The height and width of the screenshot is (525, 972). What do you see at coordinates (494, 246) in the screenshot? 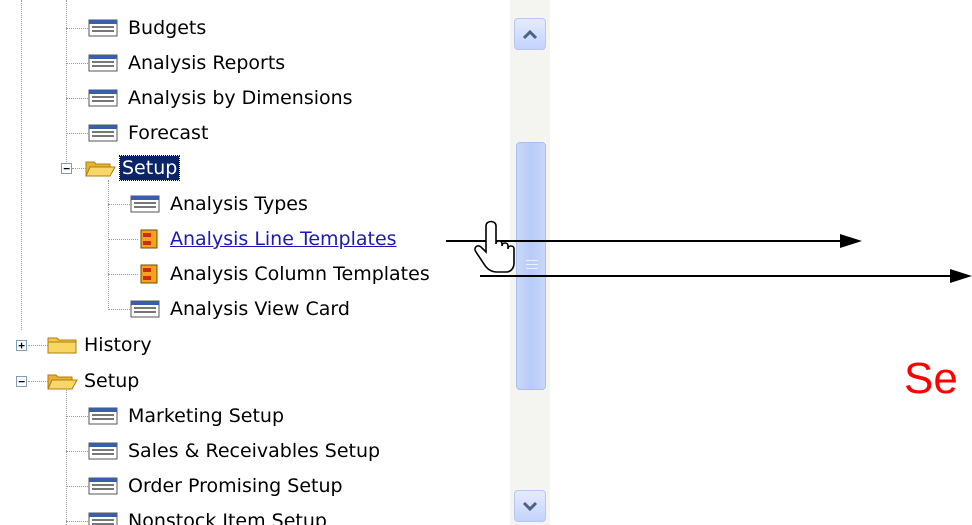
I see `hand-pointer-icon` at bounding box center [494, 246].